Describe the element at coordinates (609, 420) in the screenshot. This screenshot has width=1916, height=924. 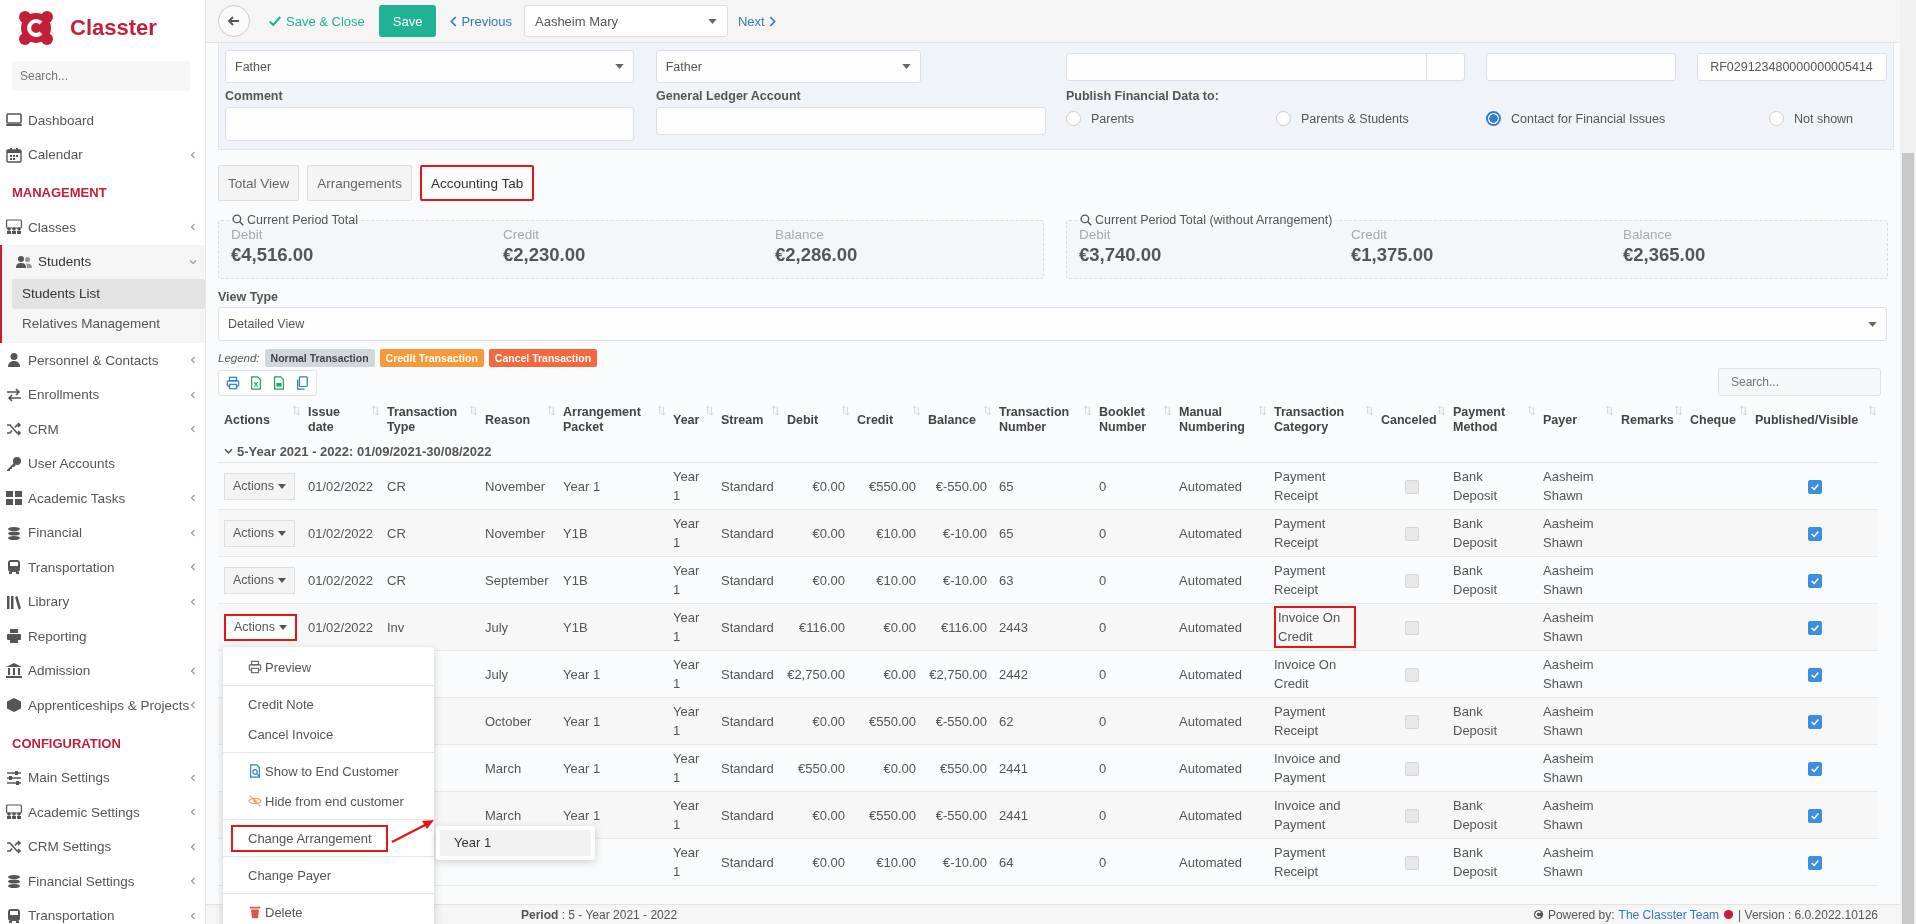
I see `column-header: Arrangement Packet` at that location.